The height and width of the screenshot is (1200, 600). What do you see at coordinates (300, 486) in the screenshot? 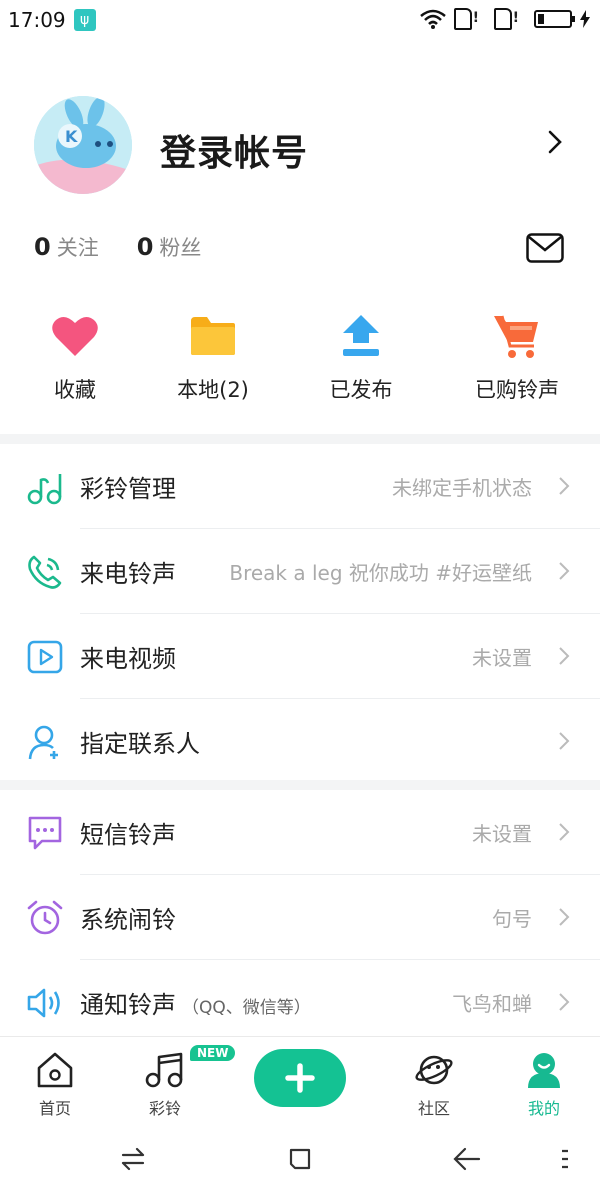
I see `menu-row-color-ringtone: 彩铃管理 未绑定手机状态` at bounding box center [300, 486].